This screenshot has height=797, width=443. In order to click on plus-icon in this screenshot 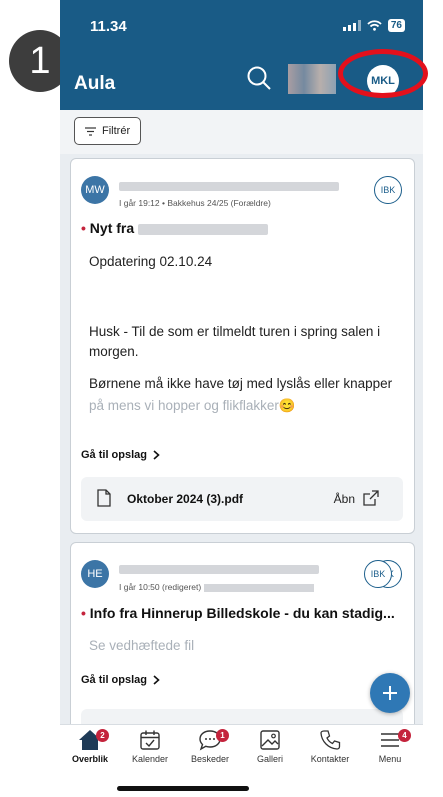, I will do `click(390, 693)`.